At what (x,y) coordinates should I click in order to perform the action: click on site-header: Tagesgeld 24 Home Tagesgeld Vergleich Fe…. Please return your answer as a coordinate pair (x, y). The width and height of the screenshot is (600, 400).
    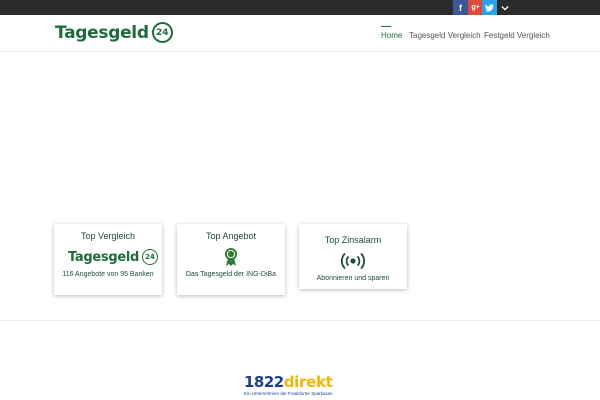
    Looking at the image, I should click on (300, 33).